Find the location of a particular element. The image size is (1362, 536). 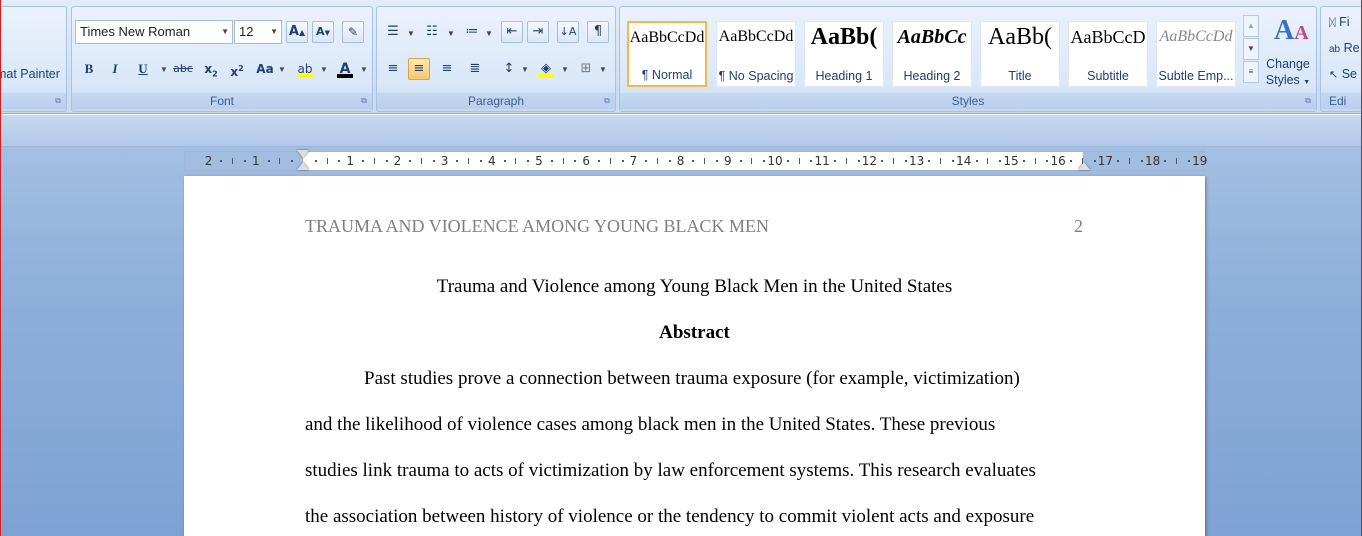

ruler-number: 1 is located at coordinates (350, 161).